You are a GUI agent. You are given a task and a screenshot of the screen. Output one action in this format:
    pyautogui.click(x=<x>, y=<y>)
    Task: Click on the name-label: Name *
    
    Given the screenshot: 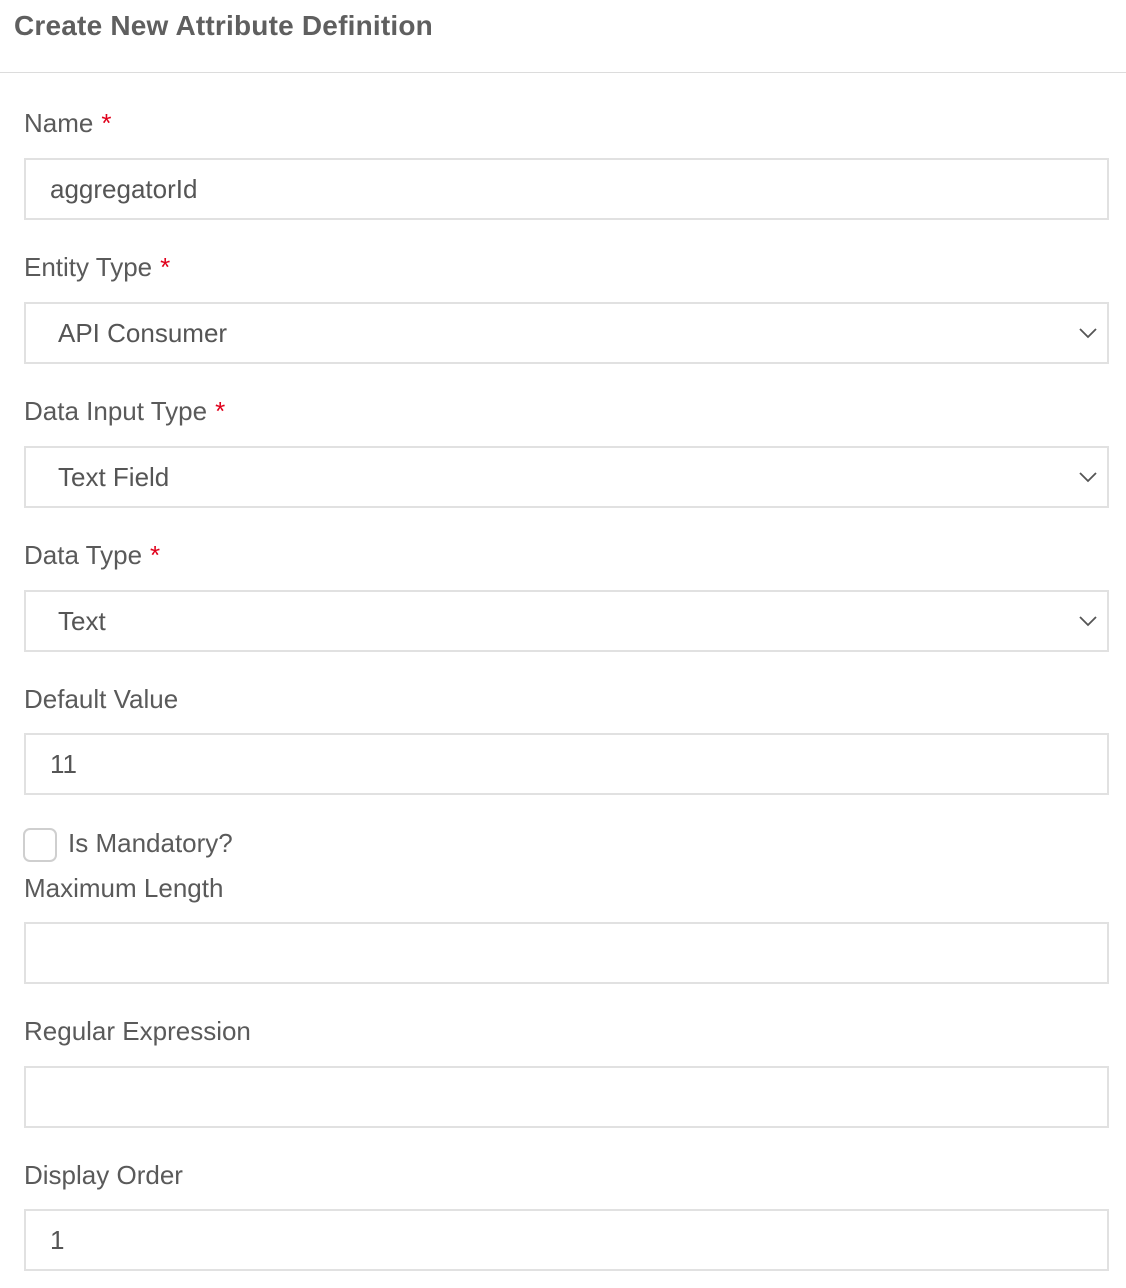 What is the action you would take?
    pyautogui.click(x=67, y=123)
    